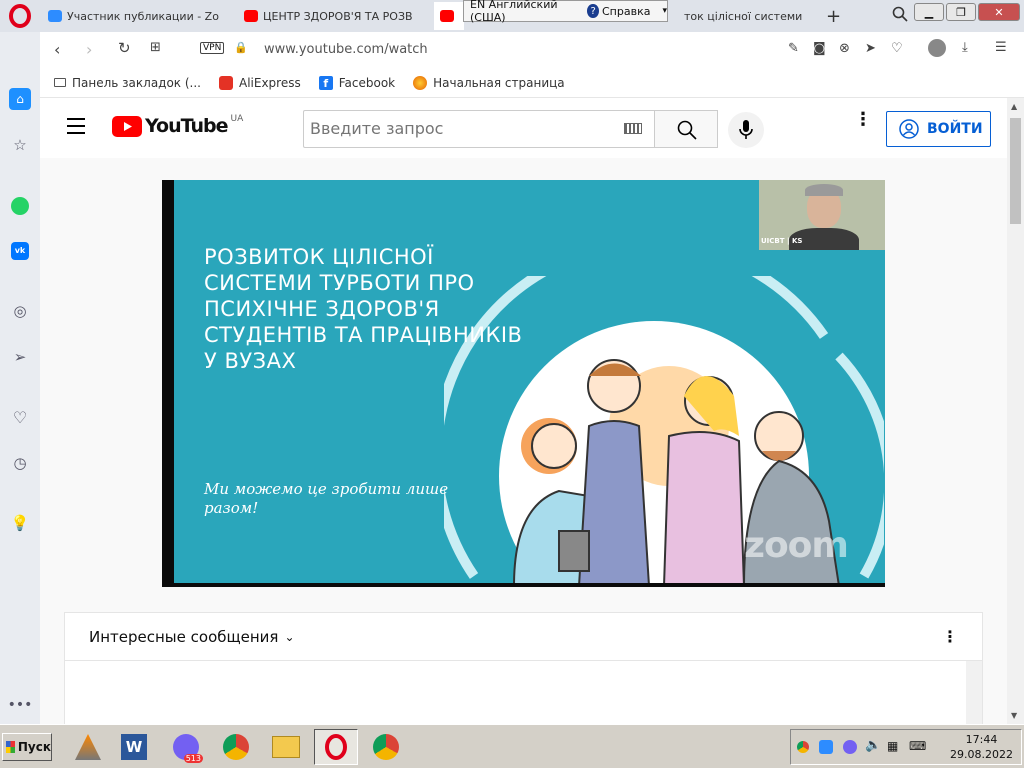 The height and width of the screenshot is (768, 1024). What do you see at coordinates (929, 12) in the screenshot?
I see `minimize-button: ▁` at bounding box center [929, 12].